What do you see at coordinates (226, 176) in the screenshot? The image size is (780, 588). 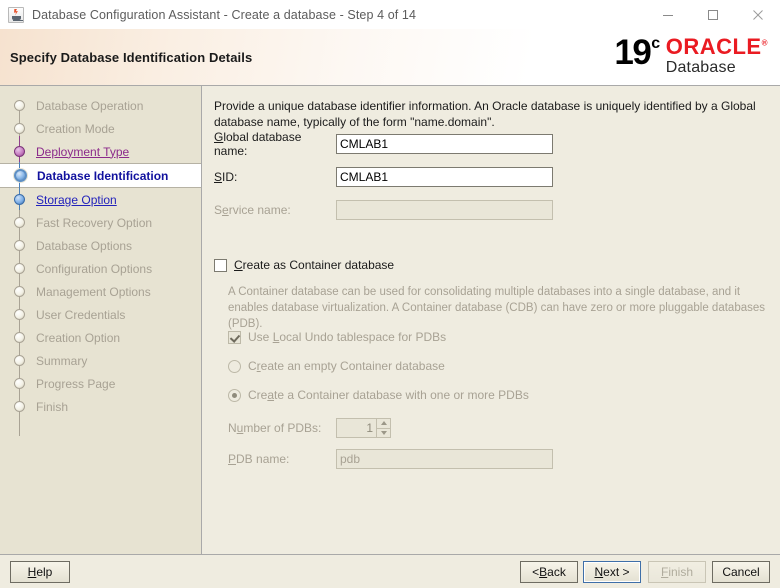 I see `sid-label: SID:` at bounding box center [226, 176].